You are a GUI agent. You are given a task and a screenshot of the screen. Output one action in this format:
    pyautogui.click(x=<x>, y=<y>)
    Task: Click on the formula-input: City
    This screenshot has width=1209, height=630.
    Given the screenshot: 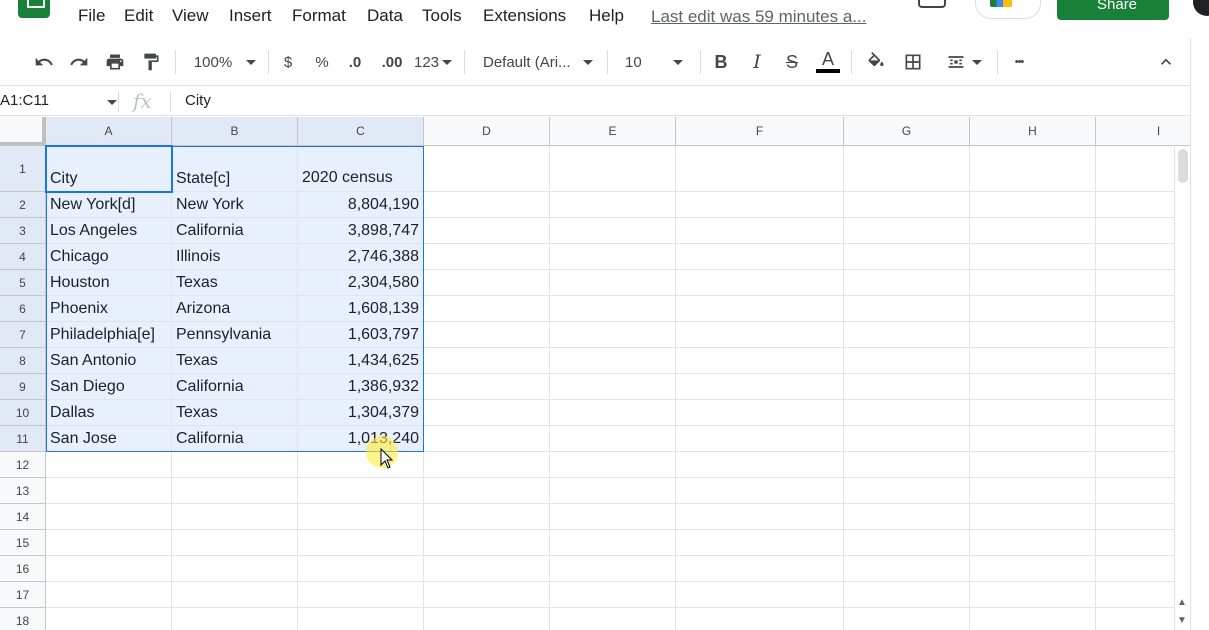 What is the action you would take?
    pyautogui.click(x=198, y=100)
    